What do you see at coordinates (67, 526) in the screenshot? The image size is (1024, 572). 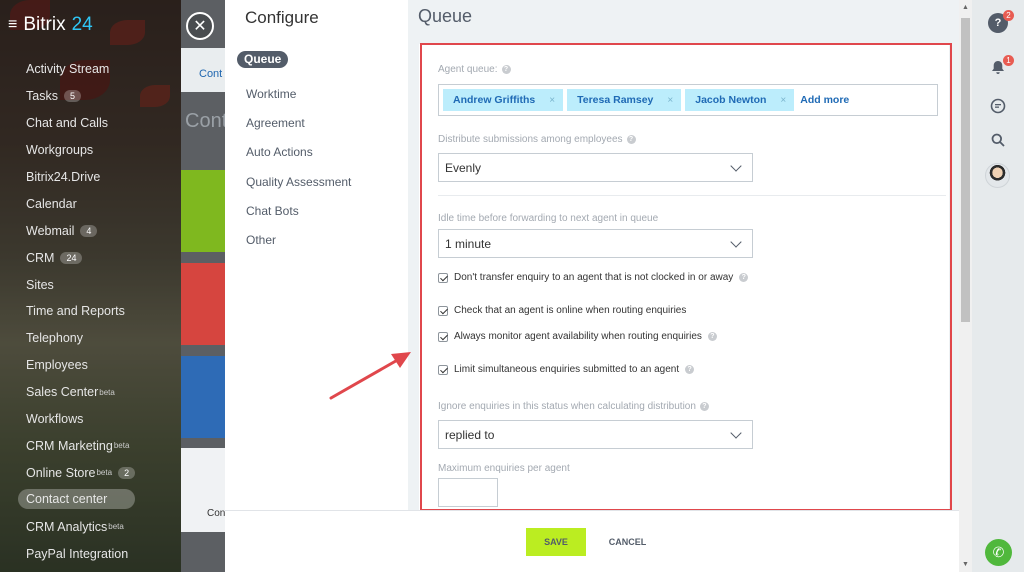 I see `sidebar-item-label: CRM Analytics` at bounding box center [67, 526].